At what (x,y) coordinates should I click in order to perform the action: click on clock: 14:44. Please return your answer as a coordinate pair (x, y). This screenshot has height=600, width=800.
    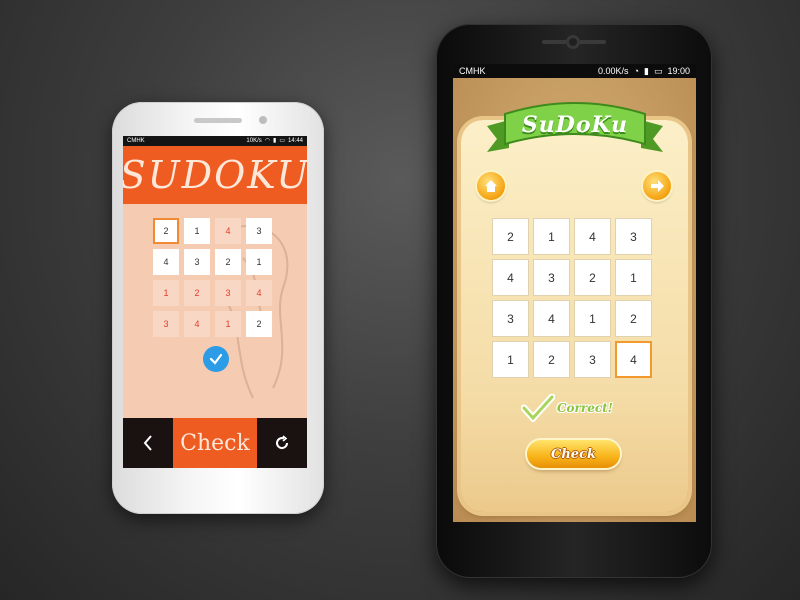
    Looking at the image, I should click on (295, 141).